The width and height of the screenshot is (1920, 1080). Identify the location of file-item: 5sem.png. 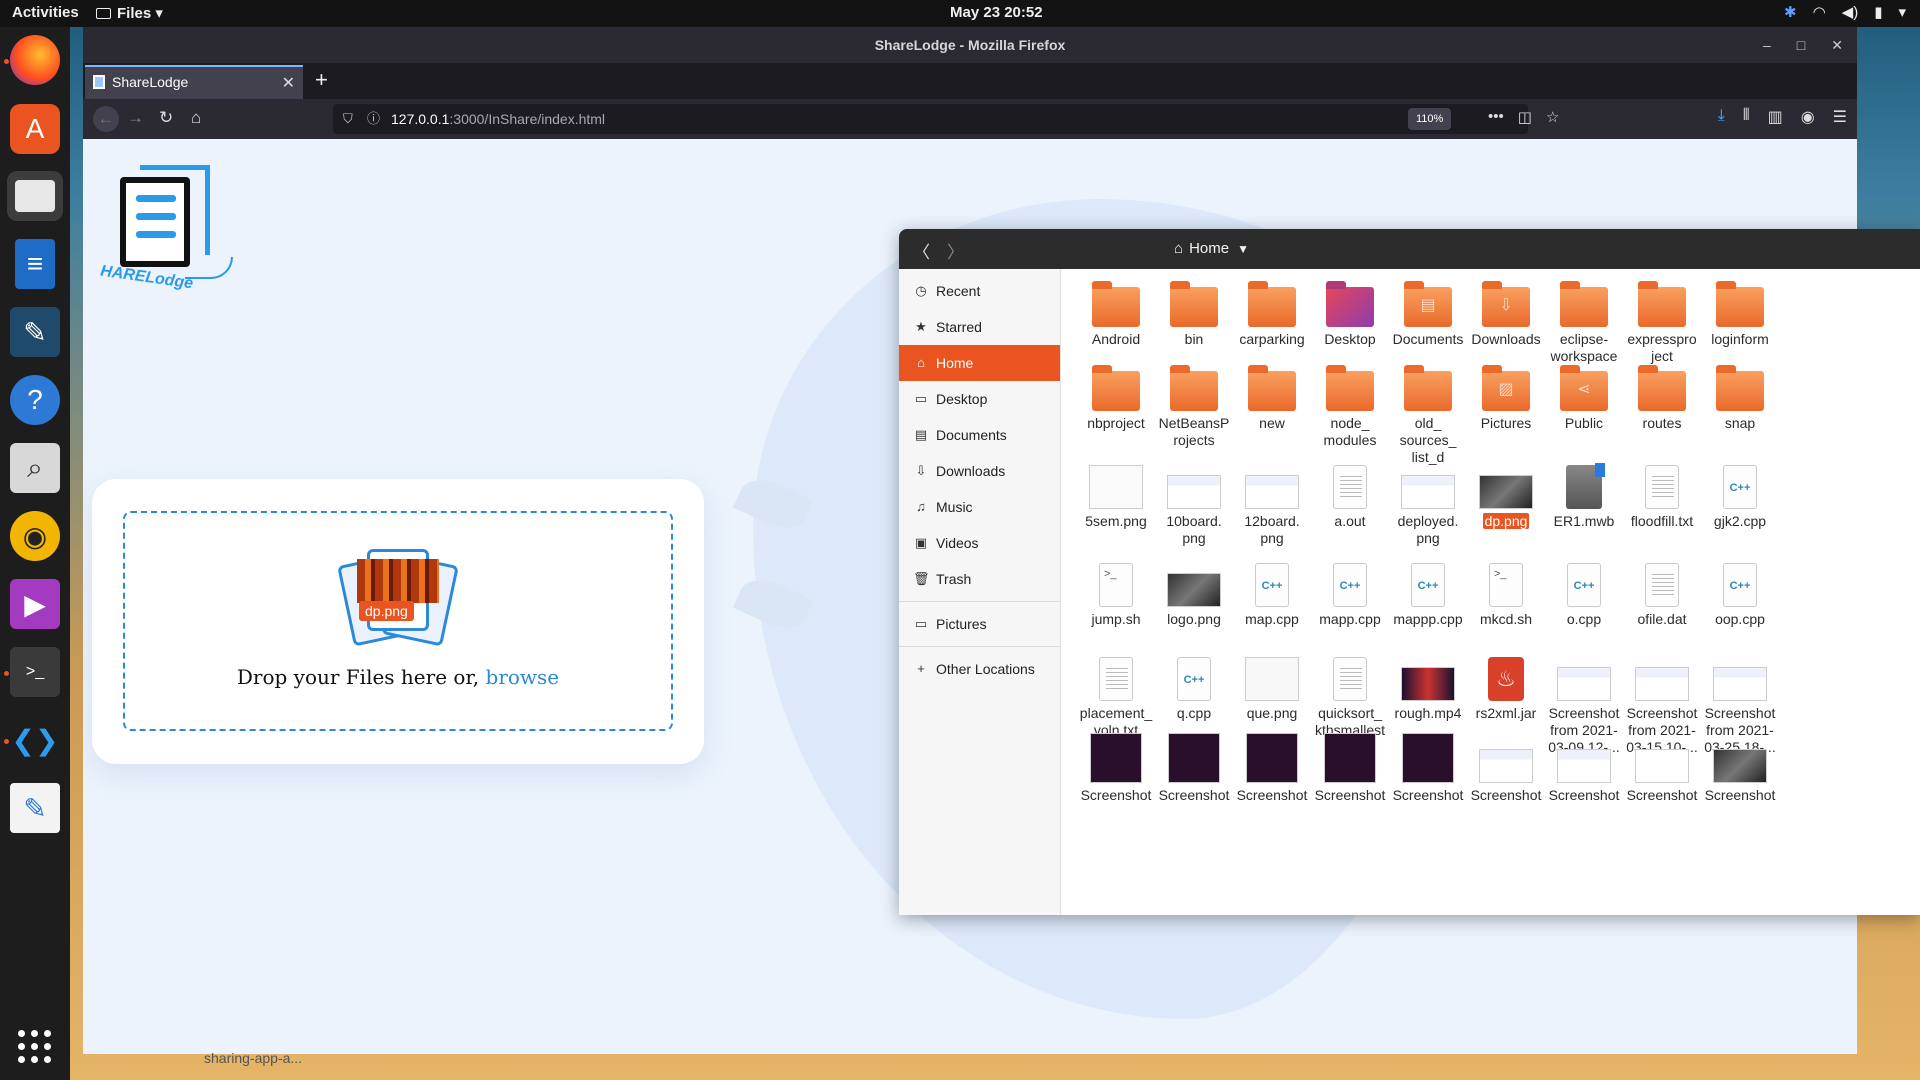
(1116, 493).